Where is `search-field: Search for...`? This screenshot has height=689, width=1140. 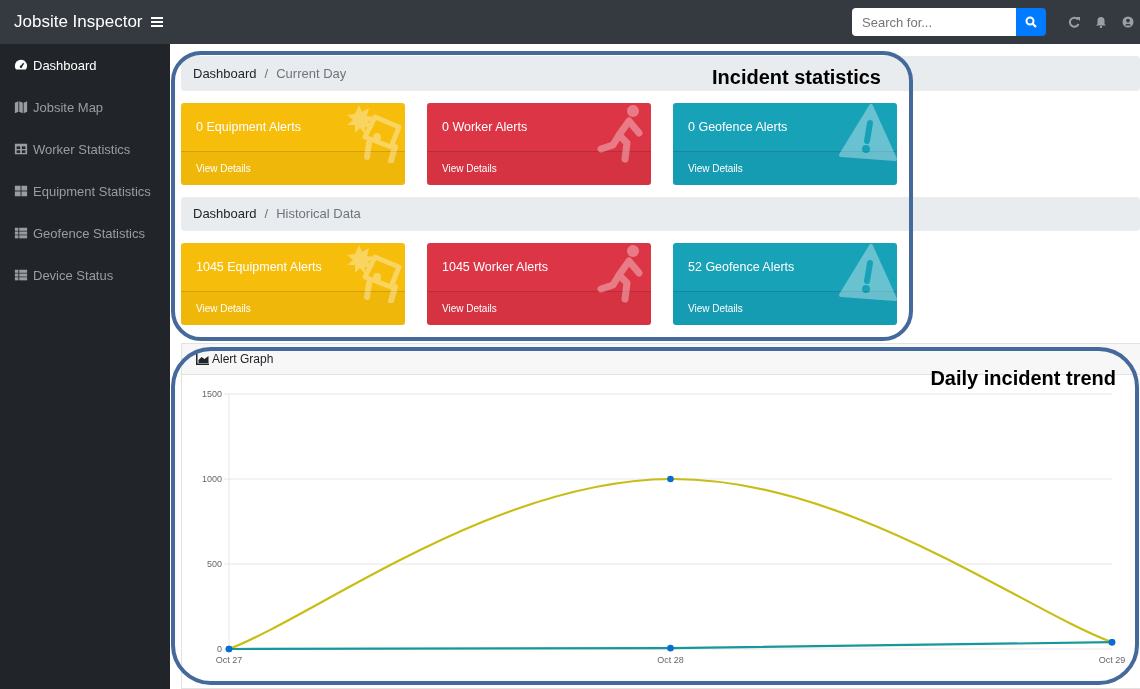 search-field: Search for... is located at coordinates (934, 22).